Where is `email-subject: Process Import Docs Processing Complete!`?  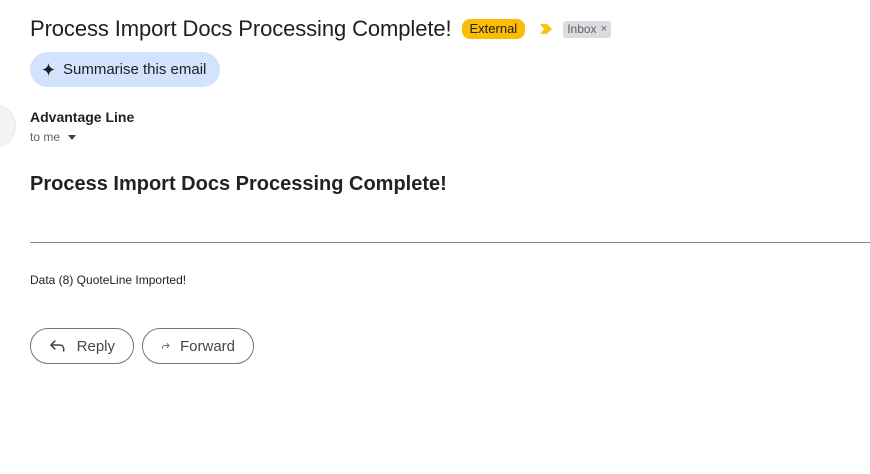 email-subject: Process Import Docs Processing Complete! is located at coordinates (241, 28).